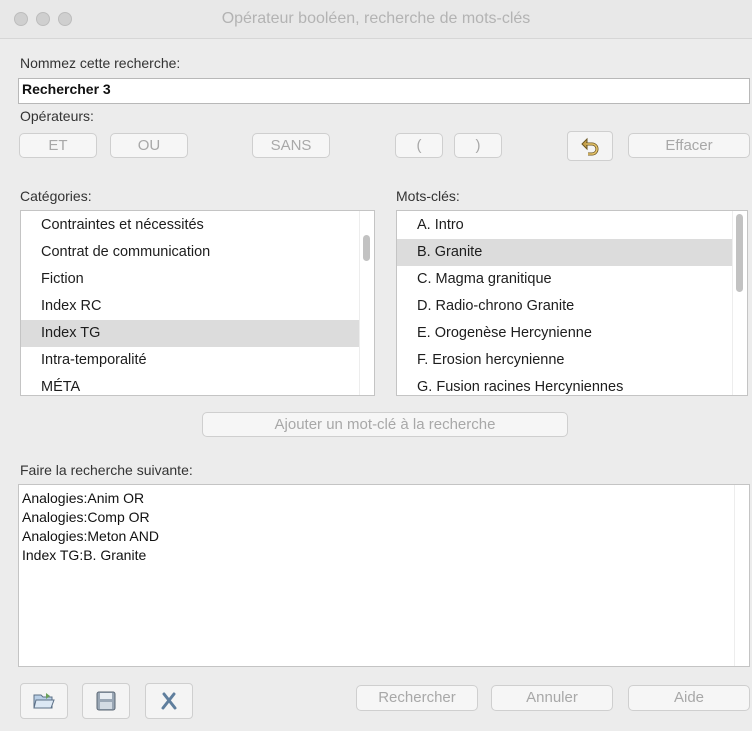  I want to click on list-item: Intra-temporalité, so click(190, 360).